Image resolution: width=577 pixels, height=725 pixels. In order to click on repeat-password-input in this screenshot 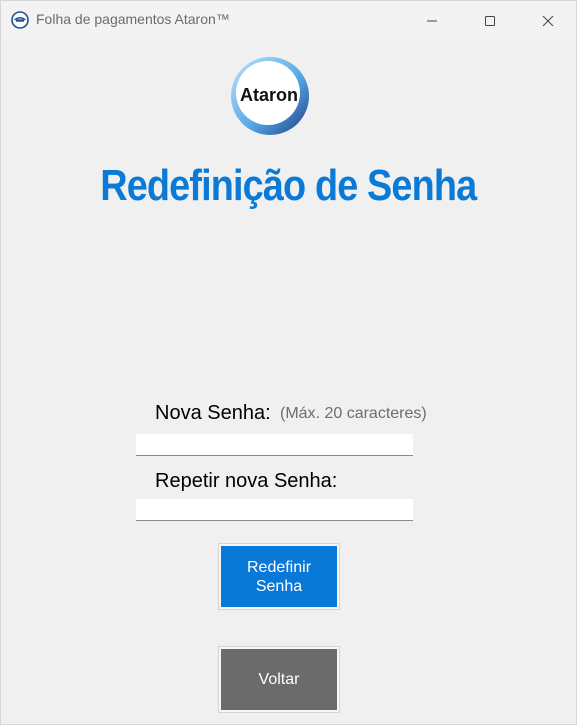, I will do `click(274, 510)`.